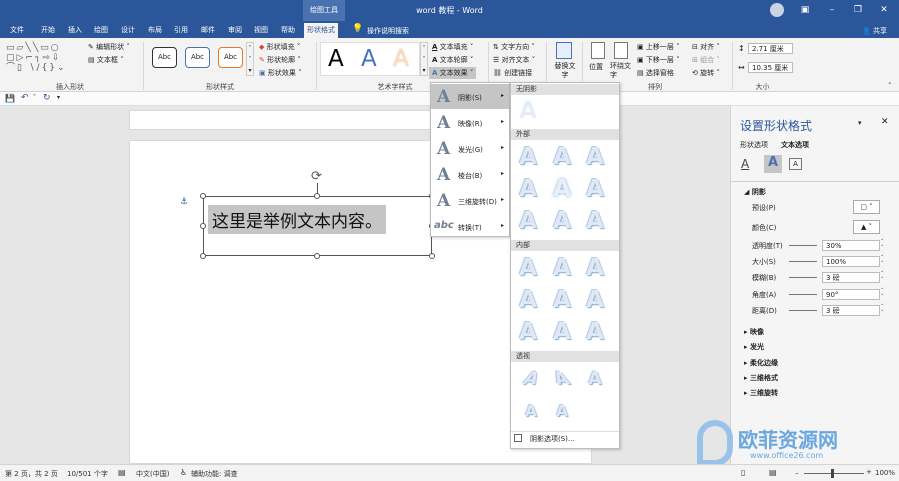 This screenshot has height=481, width=899. What do you see at coordinates (47, 98) in the screenshot?
I see `redo-icon: ↻` at bounding box center [47, 98].